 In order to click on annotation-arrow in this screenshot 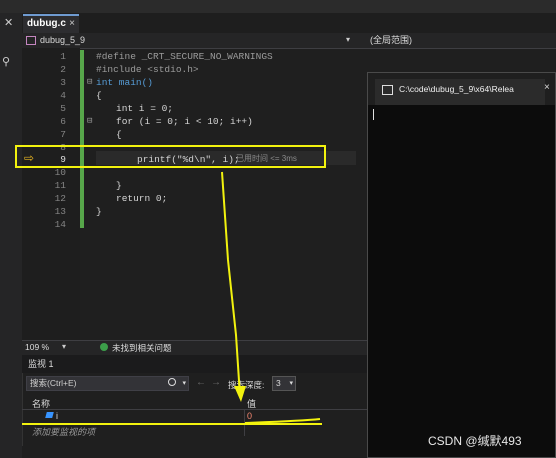, I will do `click(271, 297)`.